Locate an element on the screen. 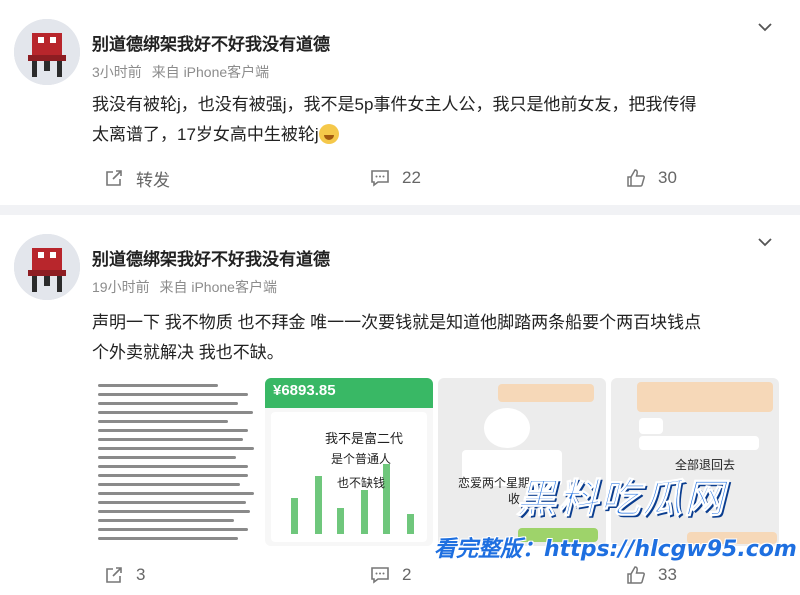  like-button: 30 is located at coordinates (651, 178).